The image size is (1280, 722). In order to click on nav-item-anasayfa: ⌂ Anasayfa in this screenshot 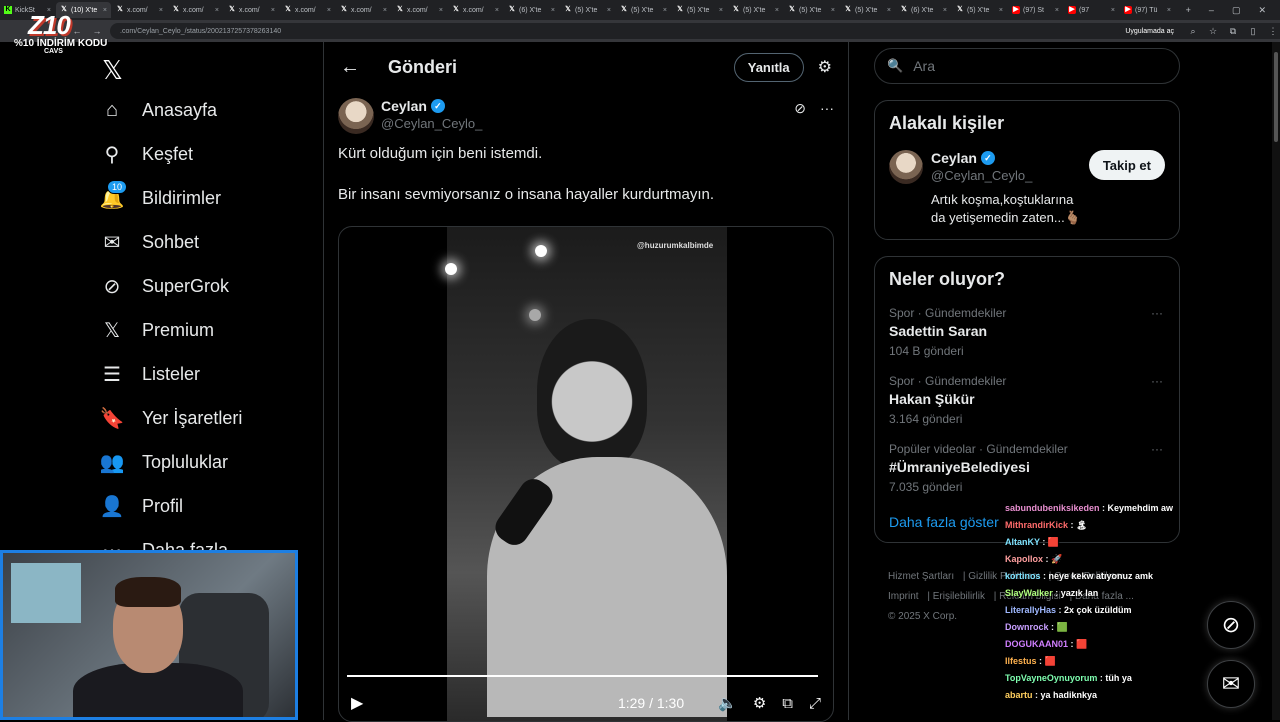, I will do `click(210, 110)`.